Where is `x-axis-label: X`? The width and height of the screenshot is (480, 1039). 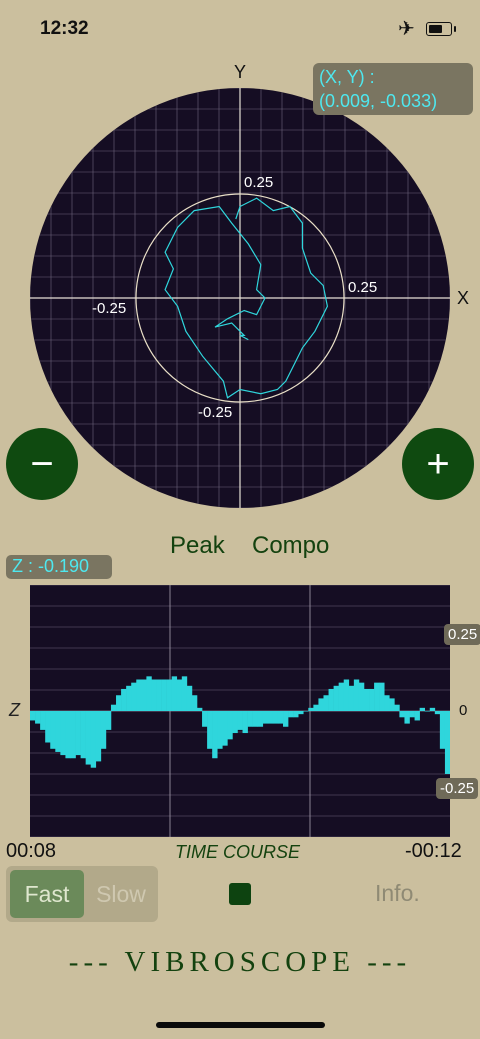 x-axis-label: X is located at coordinates (463, 298).